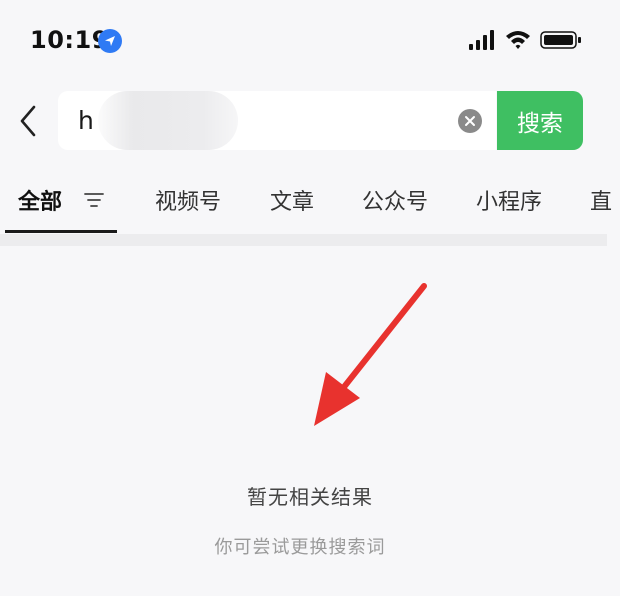 The image size is (620, 596). What do you see at coordinates (601, 200) in the screenshot?
I see `tab-live: 直` at bounding box center [601, 200].